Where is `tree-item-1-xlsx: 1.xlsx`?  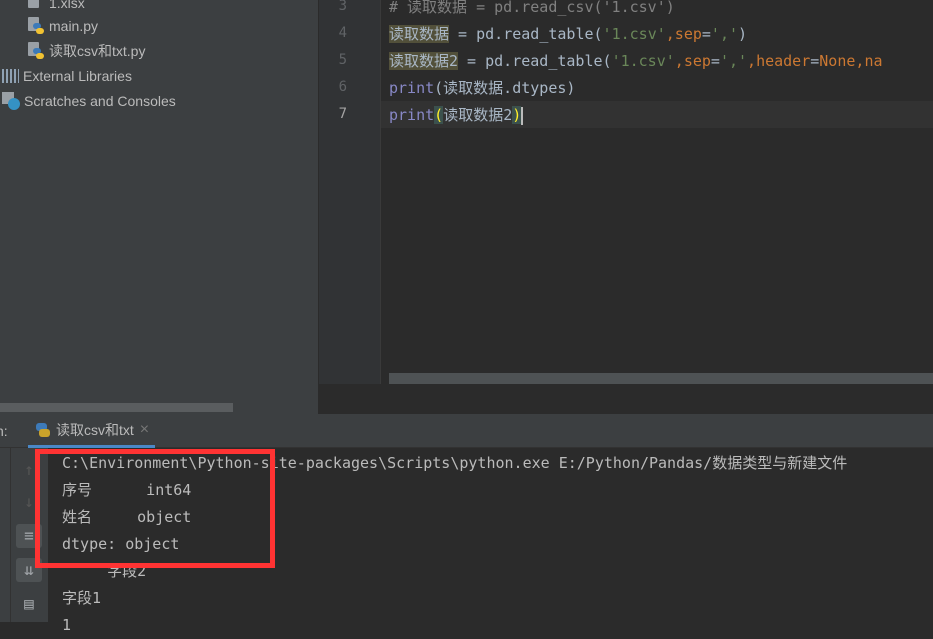
tree-item-1-xlsx: 1.xlsx is located at coordinates (56, 7).